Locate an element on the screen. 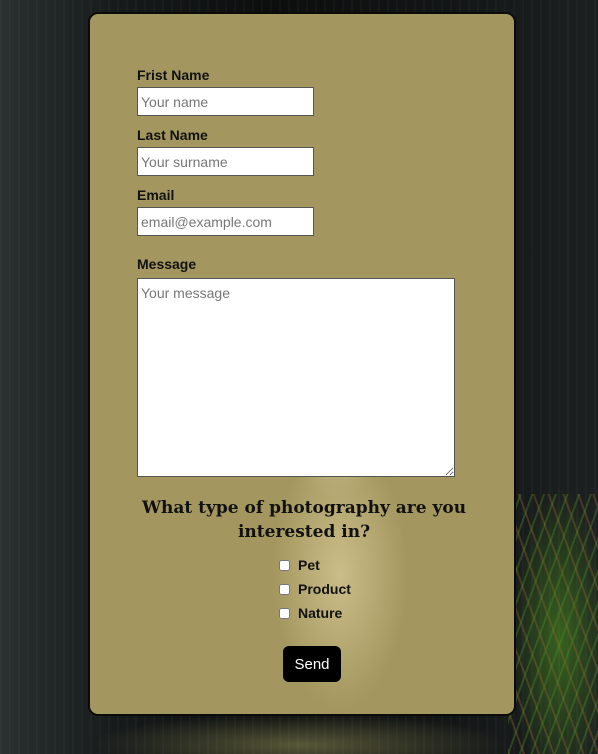 The height and width of the screenshot is (754, 598). email-label: Email is located at coordinates (156, 195).